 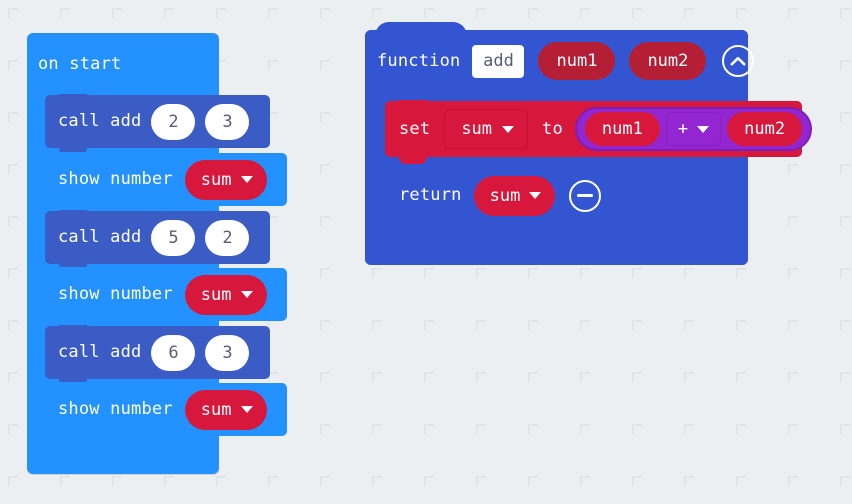 I want to click on chevron-up-circle-icon, so click(x=738, y=61).